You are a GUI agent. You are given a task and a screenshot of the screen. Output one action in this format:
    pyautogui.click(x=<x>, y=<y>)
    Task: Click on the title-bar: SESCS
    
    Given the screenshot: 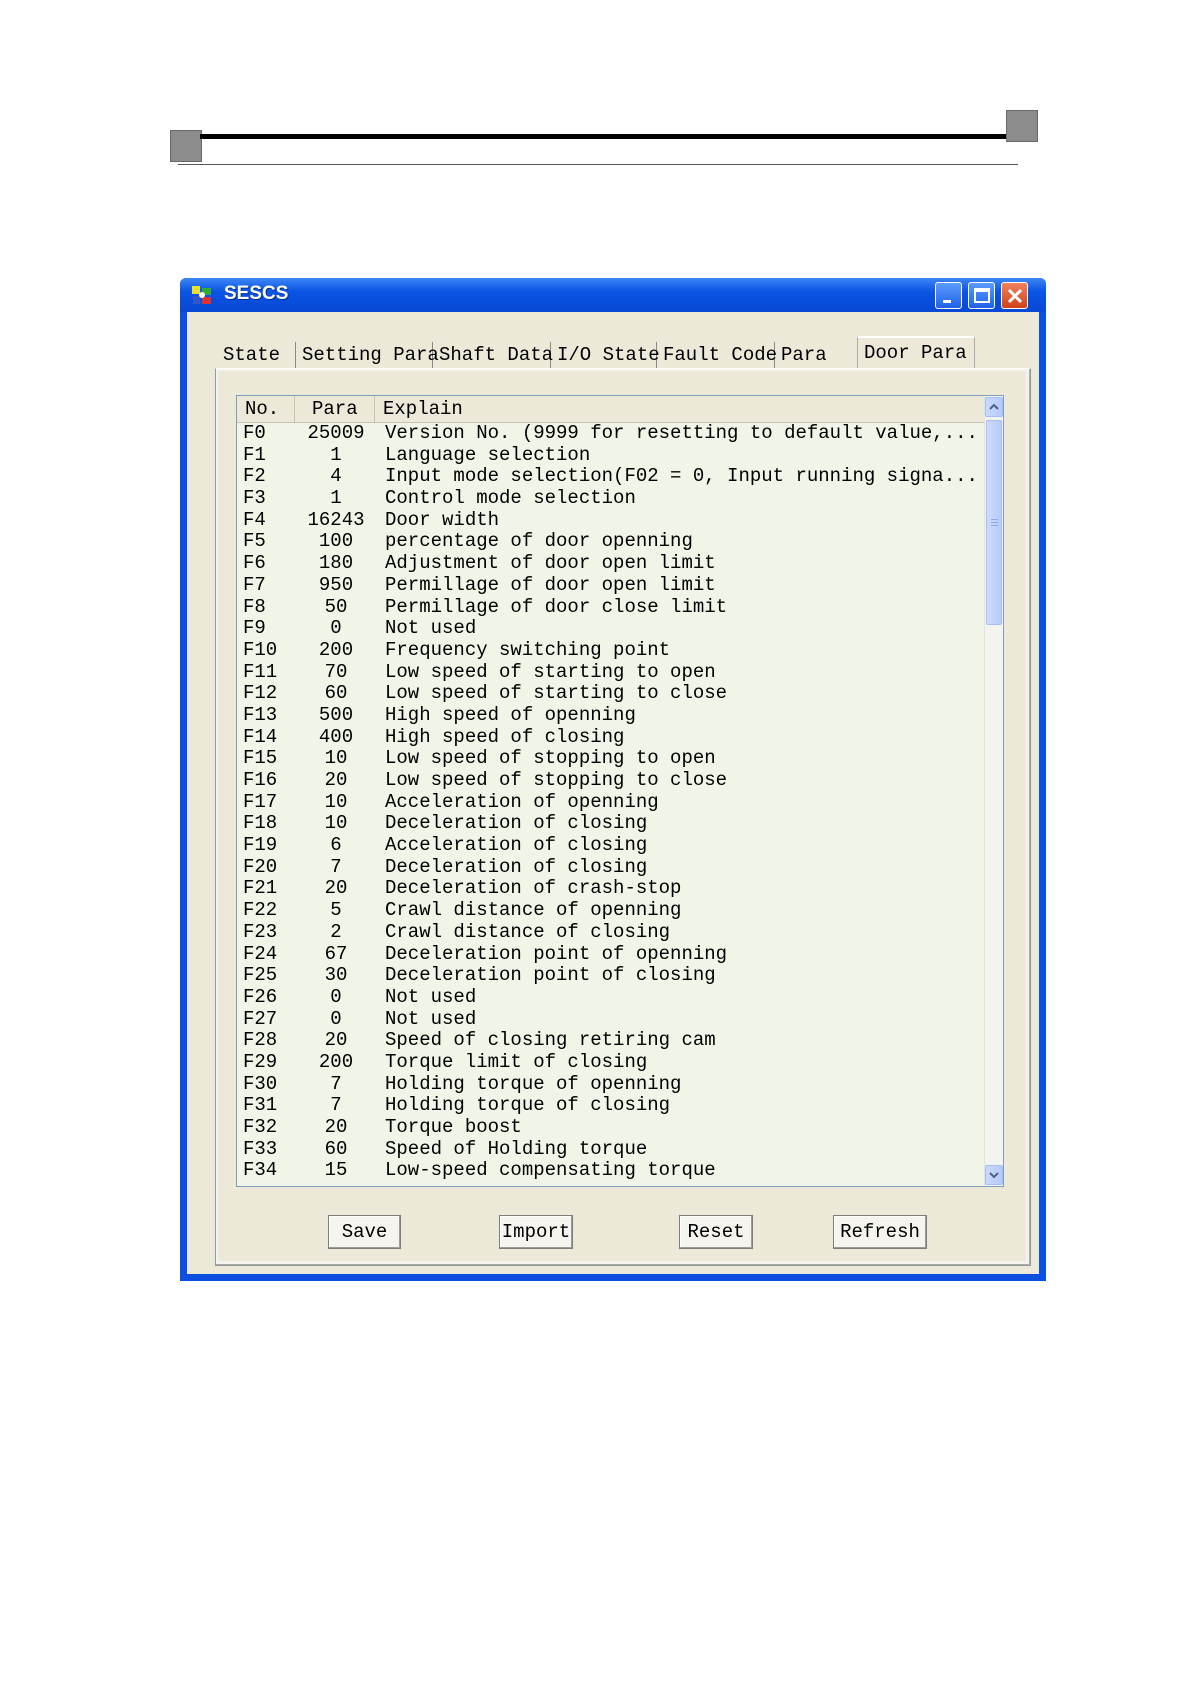 What is the action you would take?
    pyautogui.click(x=613, y=295)
    